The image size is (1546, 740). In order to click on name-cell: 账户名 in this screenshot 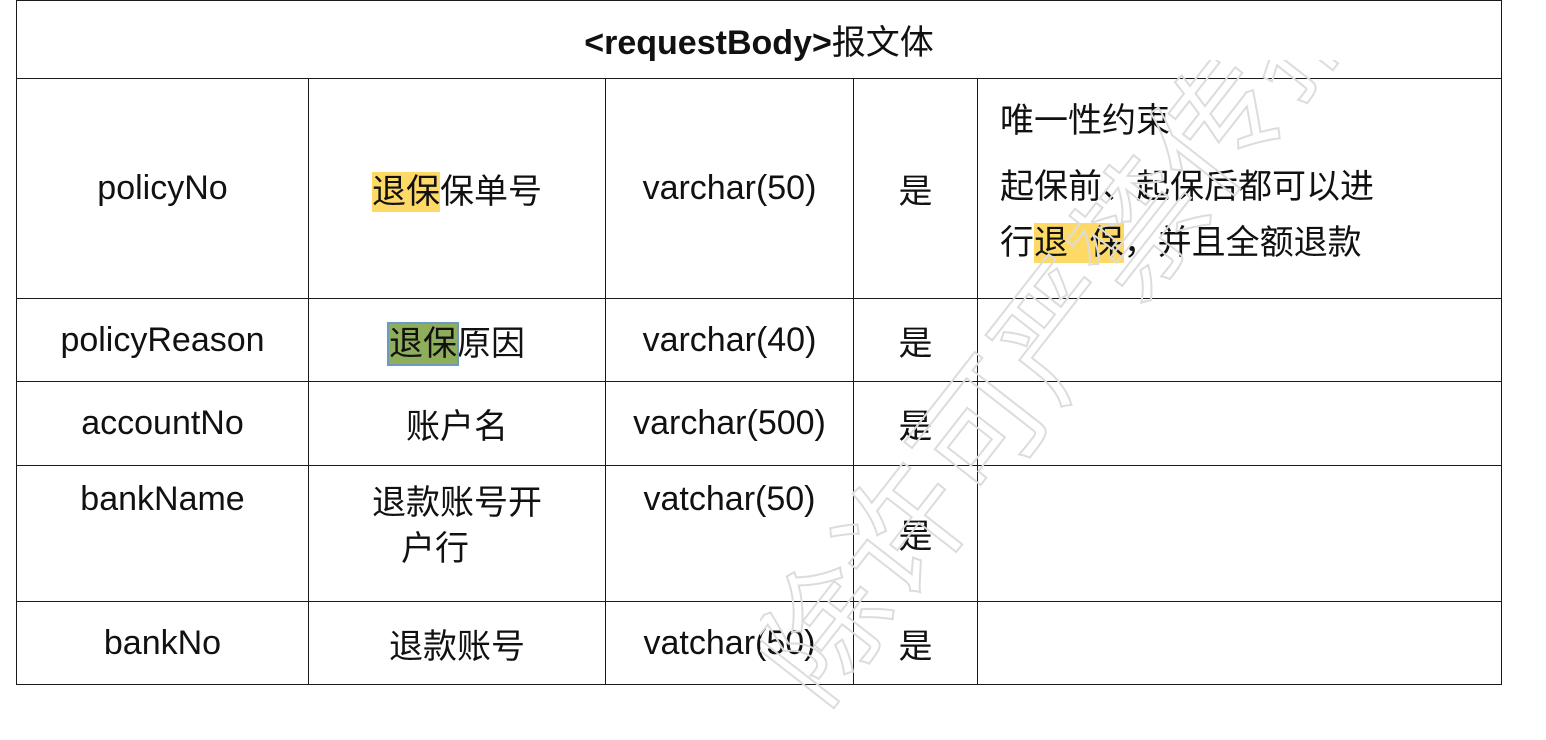, I will do `click(457, 423)`.